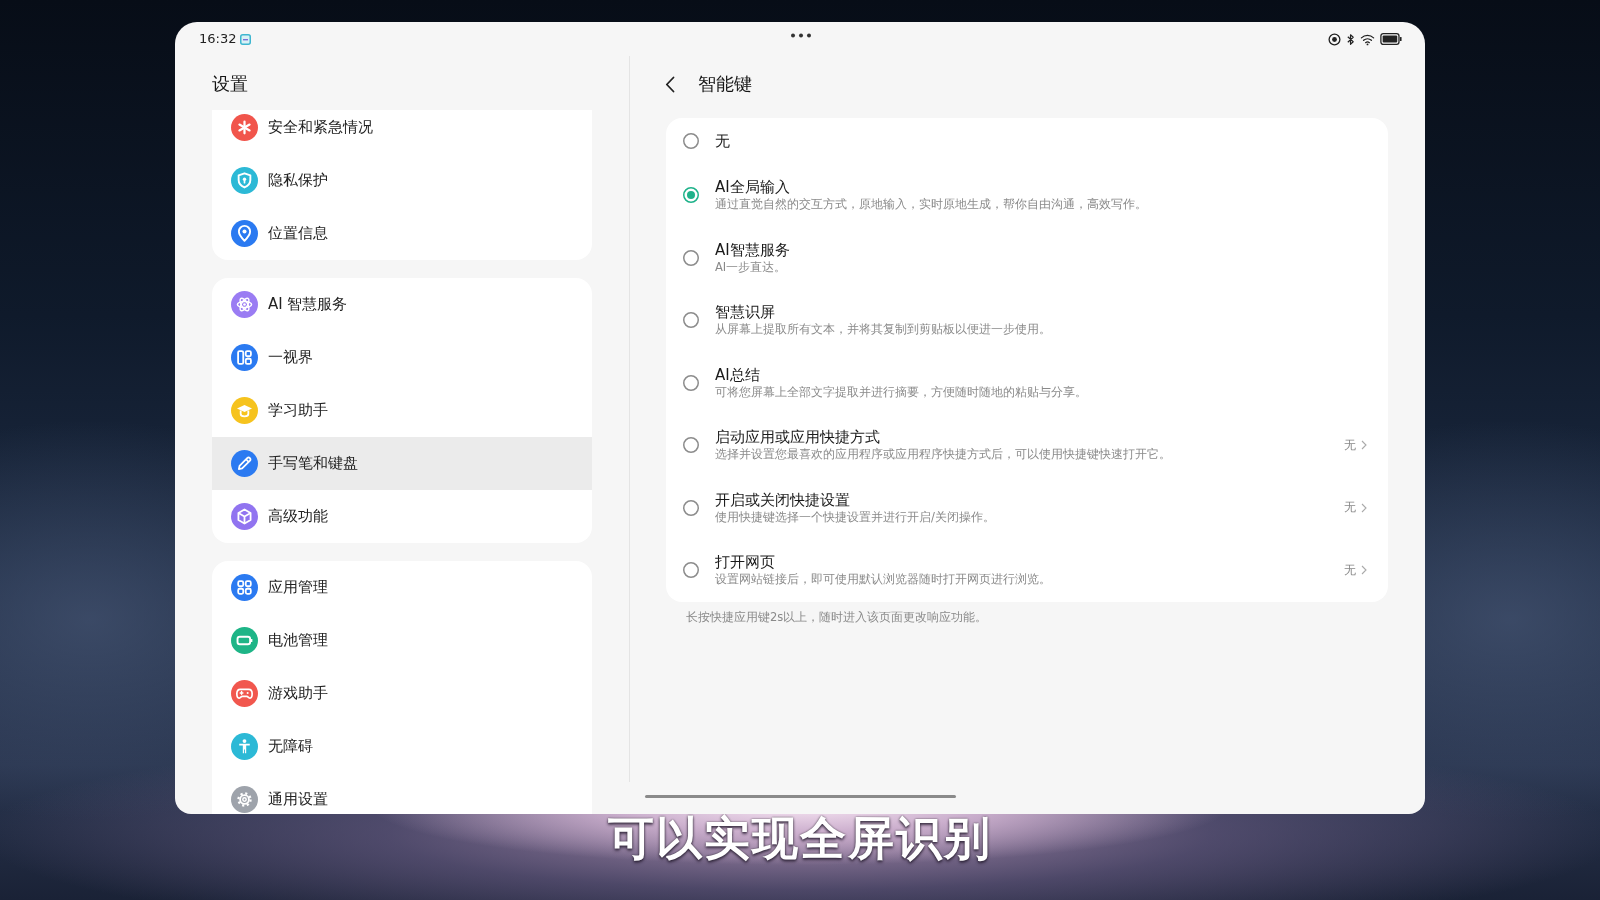 The height and width of the screenshot is (900, 1600). Describe the element at coordinates (745, 312) in the screenshot. I see `option-title: 智慧识屏` at that location.